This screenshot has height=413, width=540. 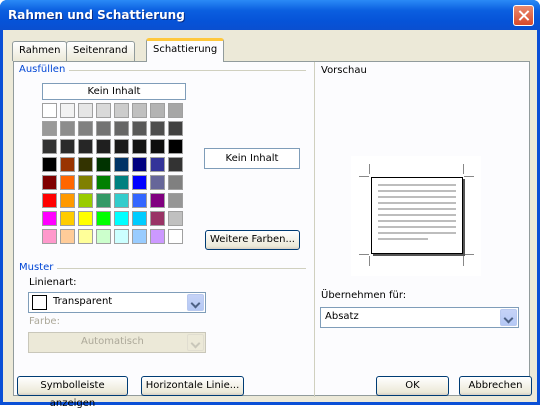 What do you see at coordinates (44, 69) in the screenshot?
I see `fill-group-label: Ausfüllen` at bounding box center [44, 69].